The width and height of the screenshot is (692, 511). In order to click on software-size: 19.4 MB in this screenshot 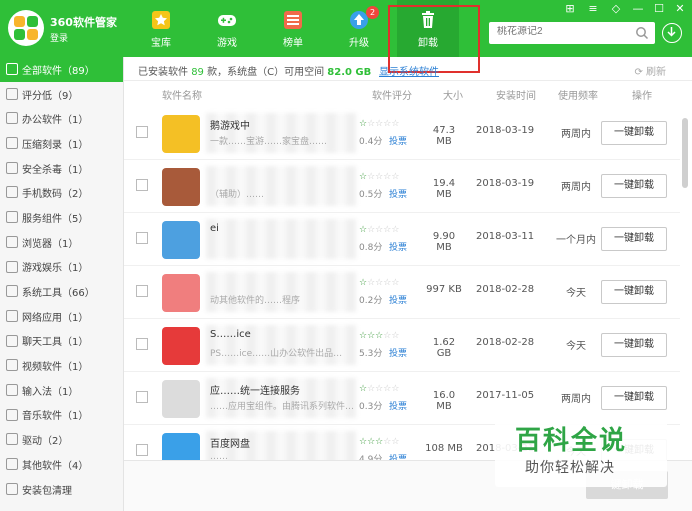, I will do `click(444, 189)`.